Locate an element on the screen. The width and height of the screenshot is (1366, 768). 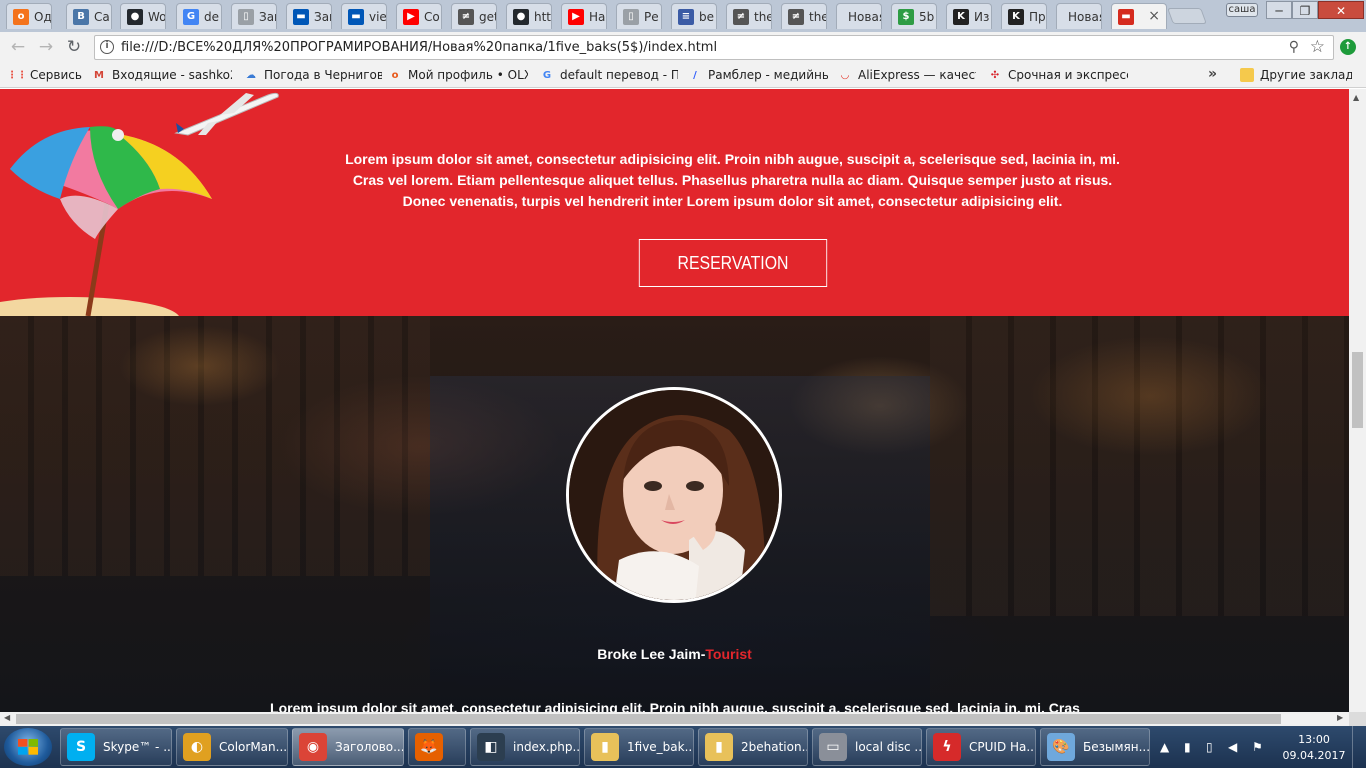
browser-tab: ▯ Заг is located at coordinates (254, 16).